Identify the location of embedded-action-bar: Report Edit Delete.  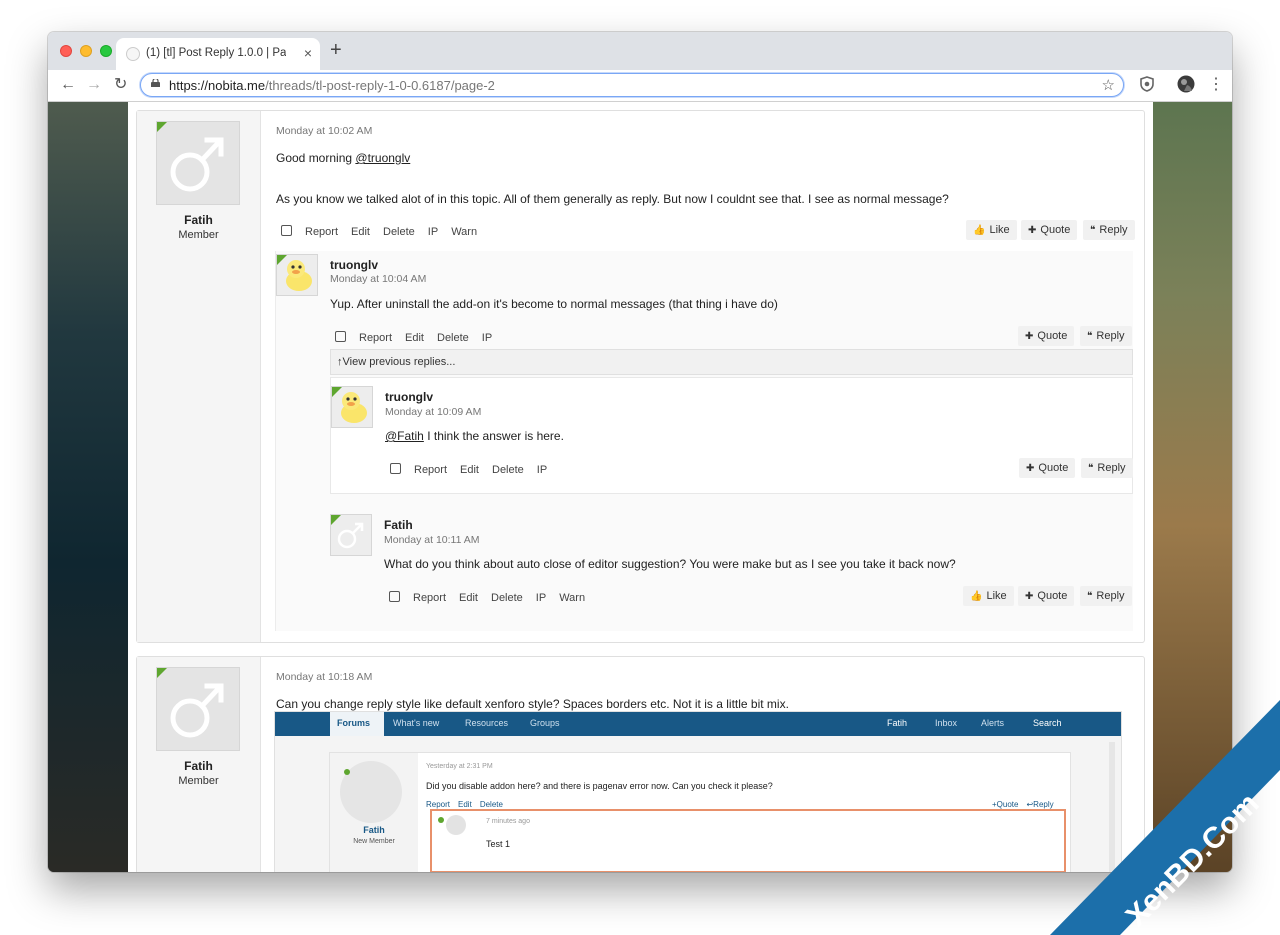
(464, 804).